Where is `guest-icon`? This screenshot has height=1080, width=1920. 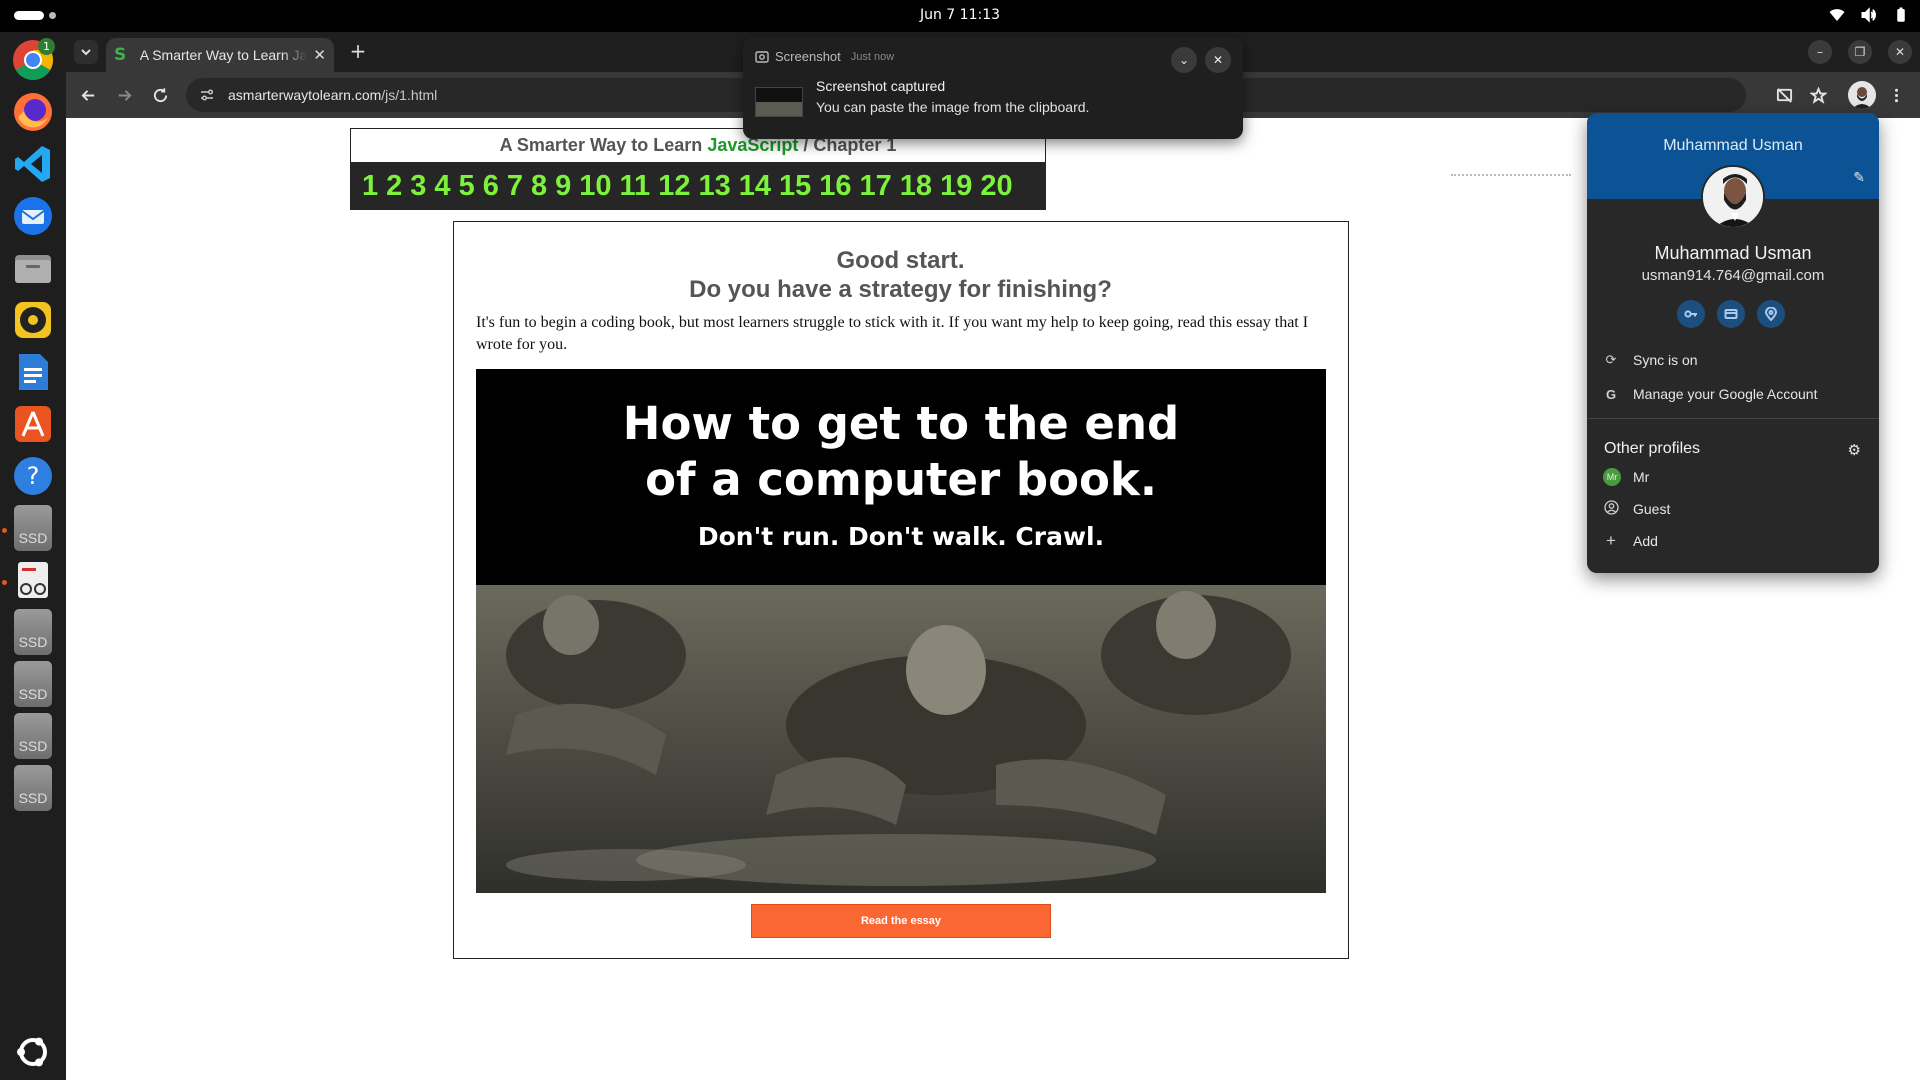 guest-icon is located at coordinates (1611, 509).